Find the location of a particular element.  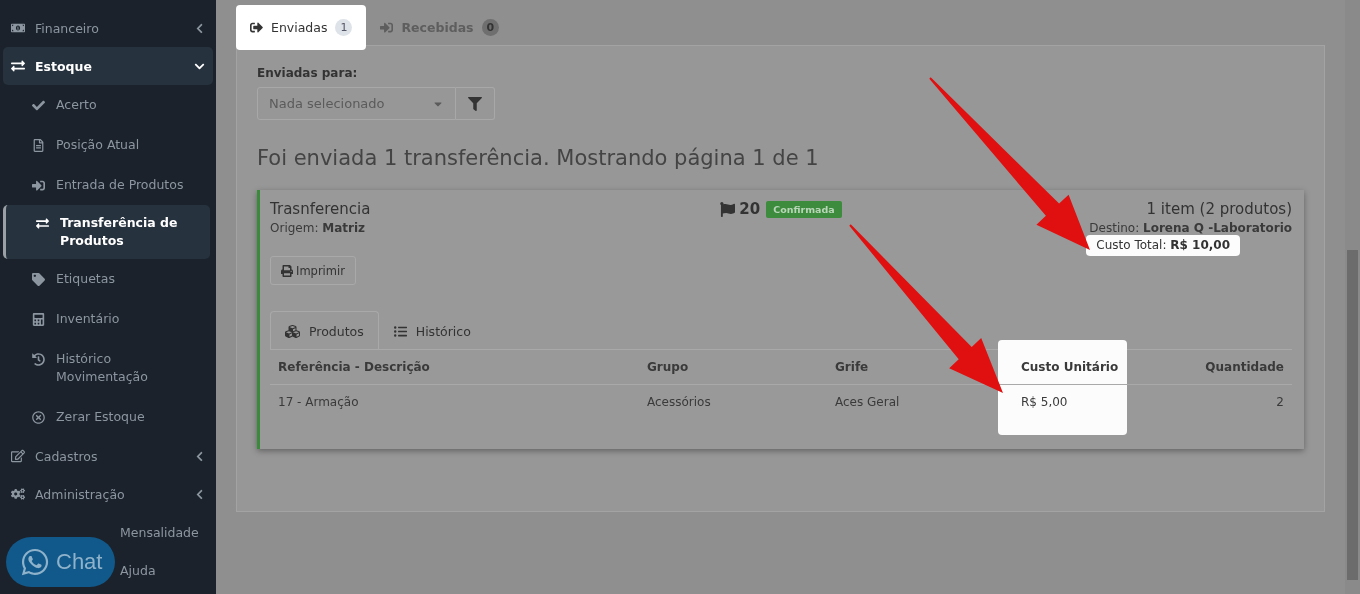

cubes-icon is located at coordinates (292, 331).